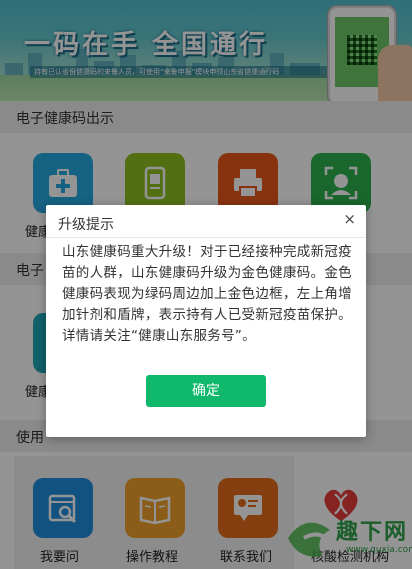 The image size is (412, 569). What do you see at coordinates (206, 391) in the screenshot?
I see `confirm-button: 确定` at bounding box center [206, 391].